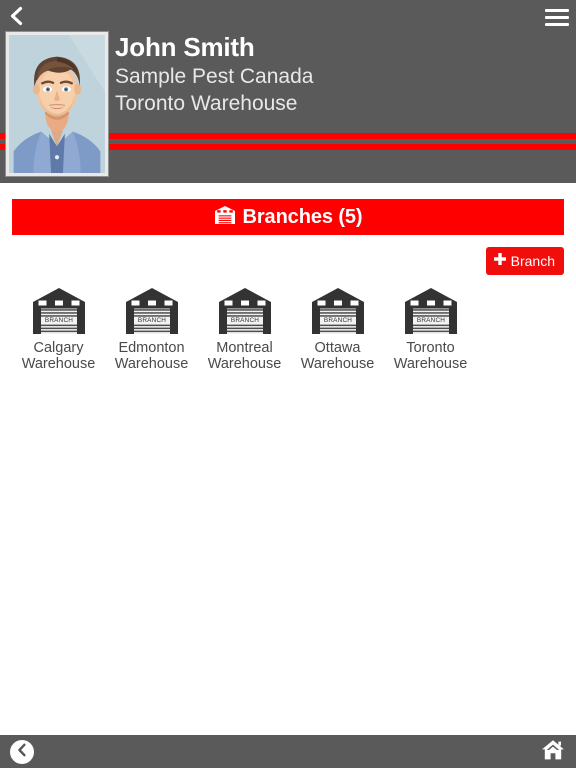 The width and height of the screenshot is (576, 768). Describe the element at coordinates (532, 261) in the screenshot. I see `add-branch-label: Branch` at that location.